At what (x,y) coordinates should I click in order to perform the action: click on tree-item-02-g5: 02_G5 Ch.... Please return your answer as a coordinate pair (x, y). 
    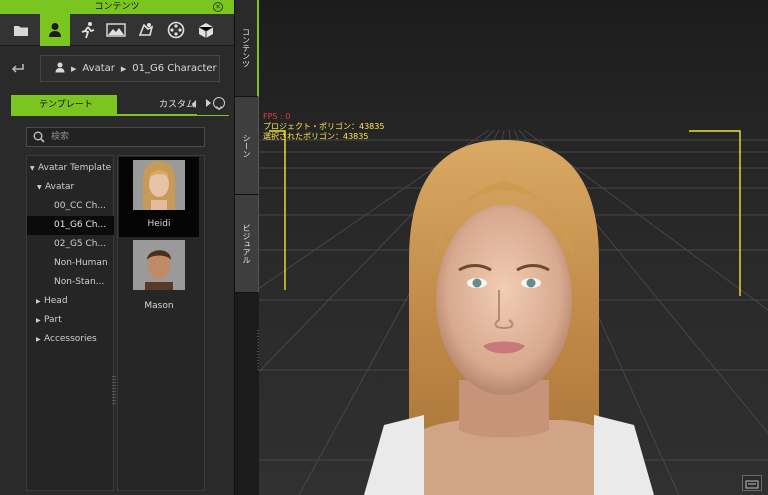
    Looking at the image, I should click on (70, 244).